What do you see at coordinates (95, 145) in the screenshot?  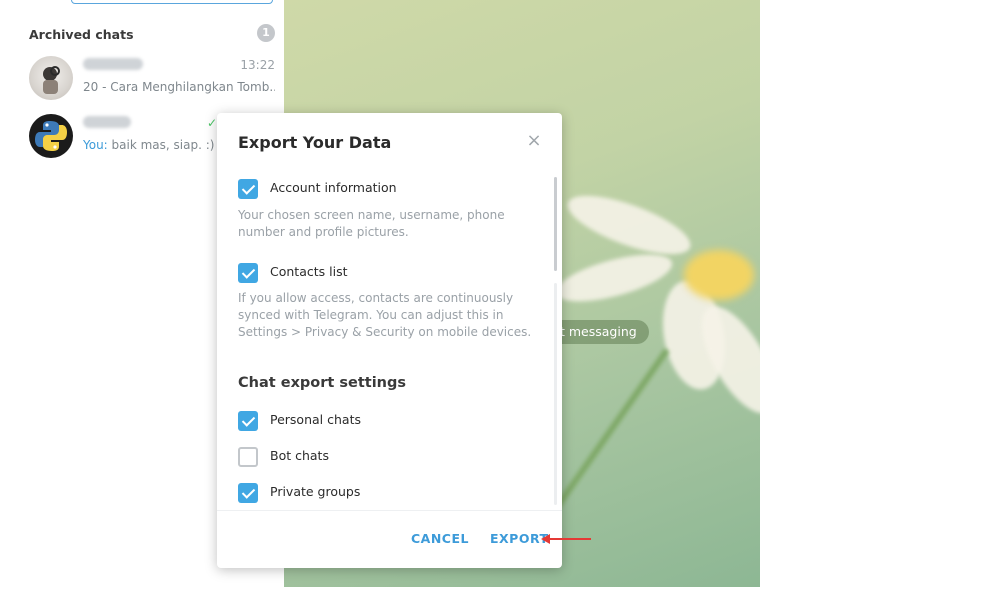 I see `you-label: You:` at bounding box center [95, 145].